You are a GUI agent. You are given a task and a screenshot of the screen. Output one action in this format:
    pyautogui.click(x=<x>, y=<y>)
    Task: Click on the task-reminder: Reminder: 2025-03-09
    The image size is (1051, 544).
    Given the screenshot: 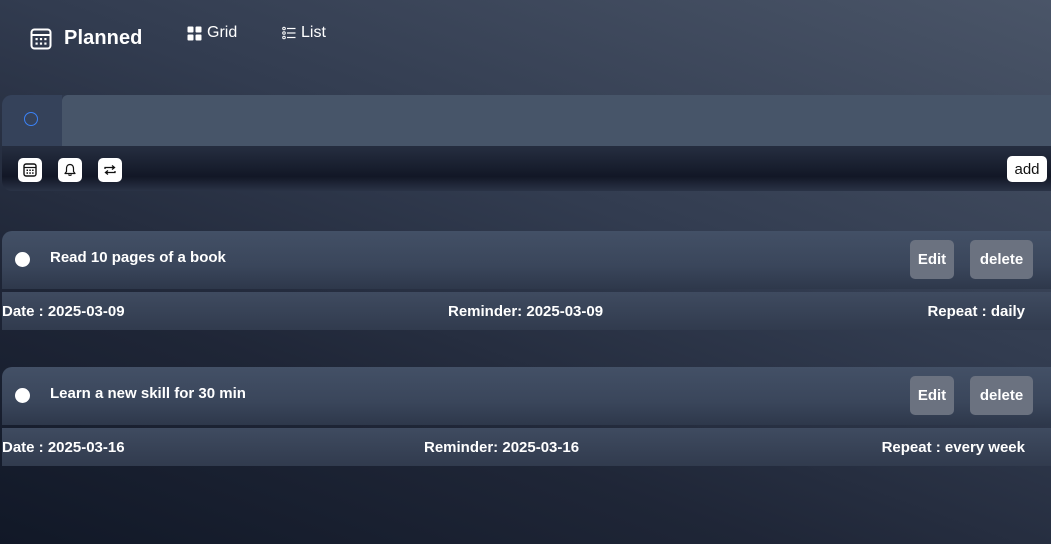 What is the action you would take?
    pyautogui.click(x=526, y=311)
    